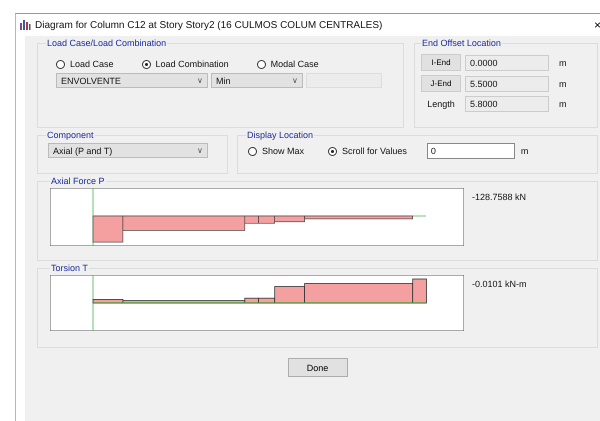  Describe the element at coordinates (276, 151) in the screenshot. I see `radio-option: Show Max` at that location.